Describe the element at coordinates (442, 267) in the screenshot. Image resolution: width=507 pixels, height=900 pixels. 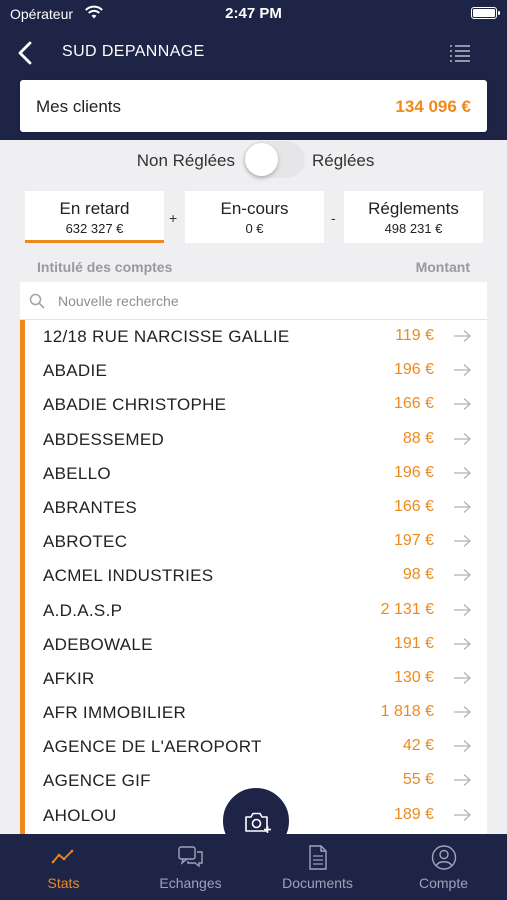
I see `amount-column-header: Montant` at that location.